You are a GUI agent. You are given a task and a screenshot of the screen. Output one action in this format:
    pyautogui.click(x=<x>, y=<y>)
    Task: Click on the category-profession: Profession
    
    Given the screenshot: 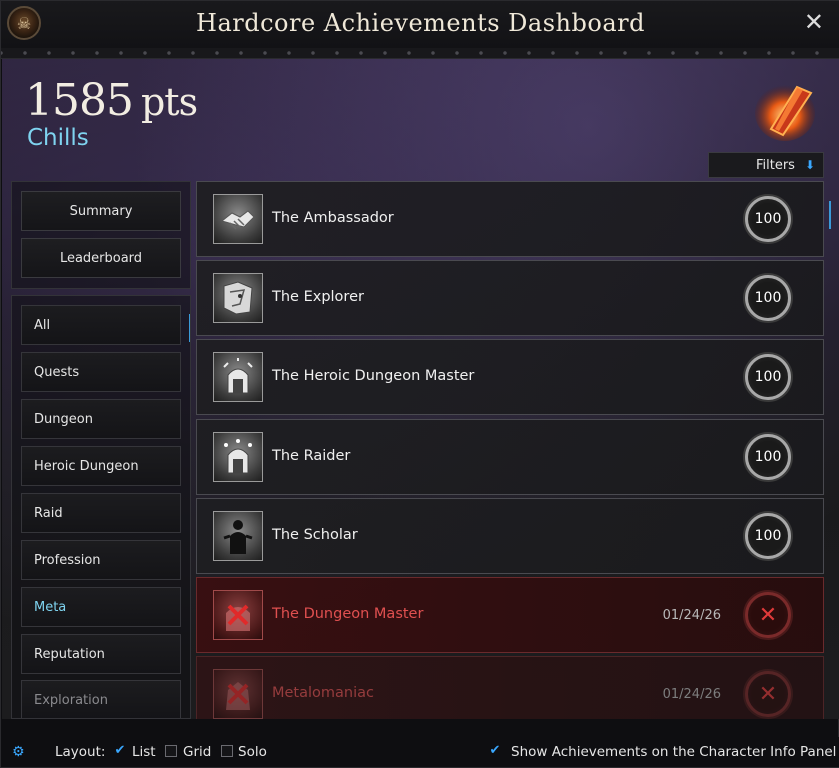 What is the action you would take?
    pyautogui.click(x=101, y=560)
    